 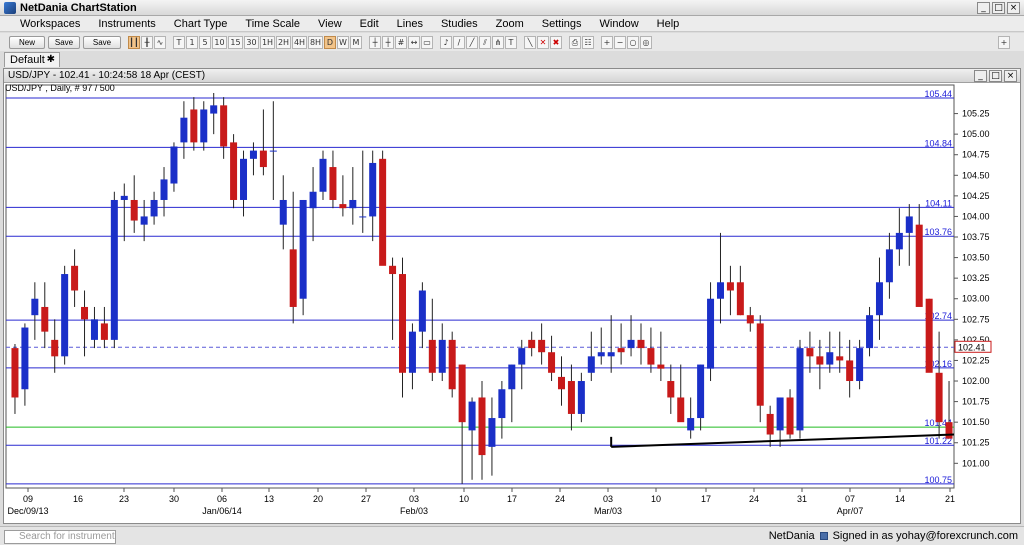 What do you see at coordinates (562, 24) in the screenshot?
I see `menu-settings: Settings` at bounding box center [562, 24].